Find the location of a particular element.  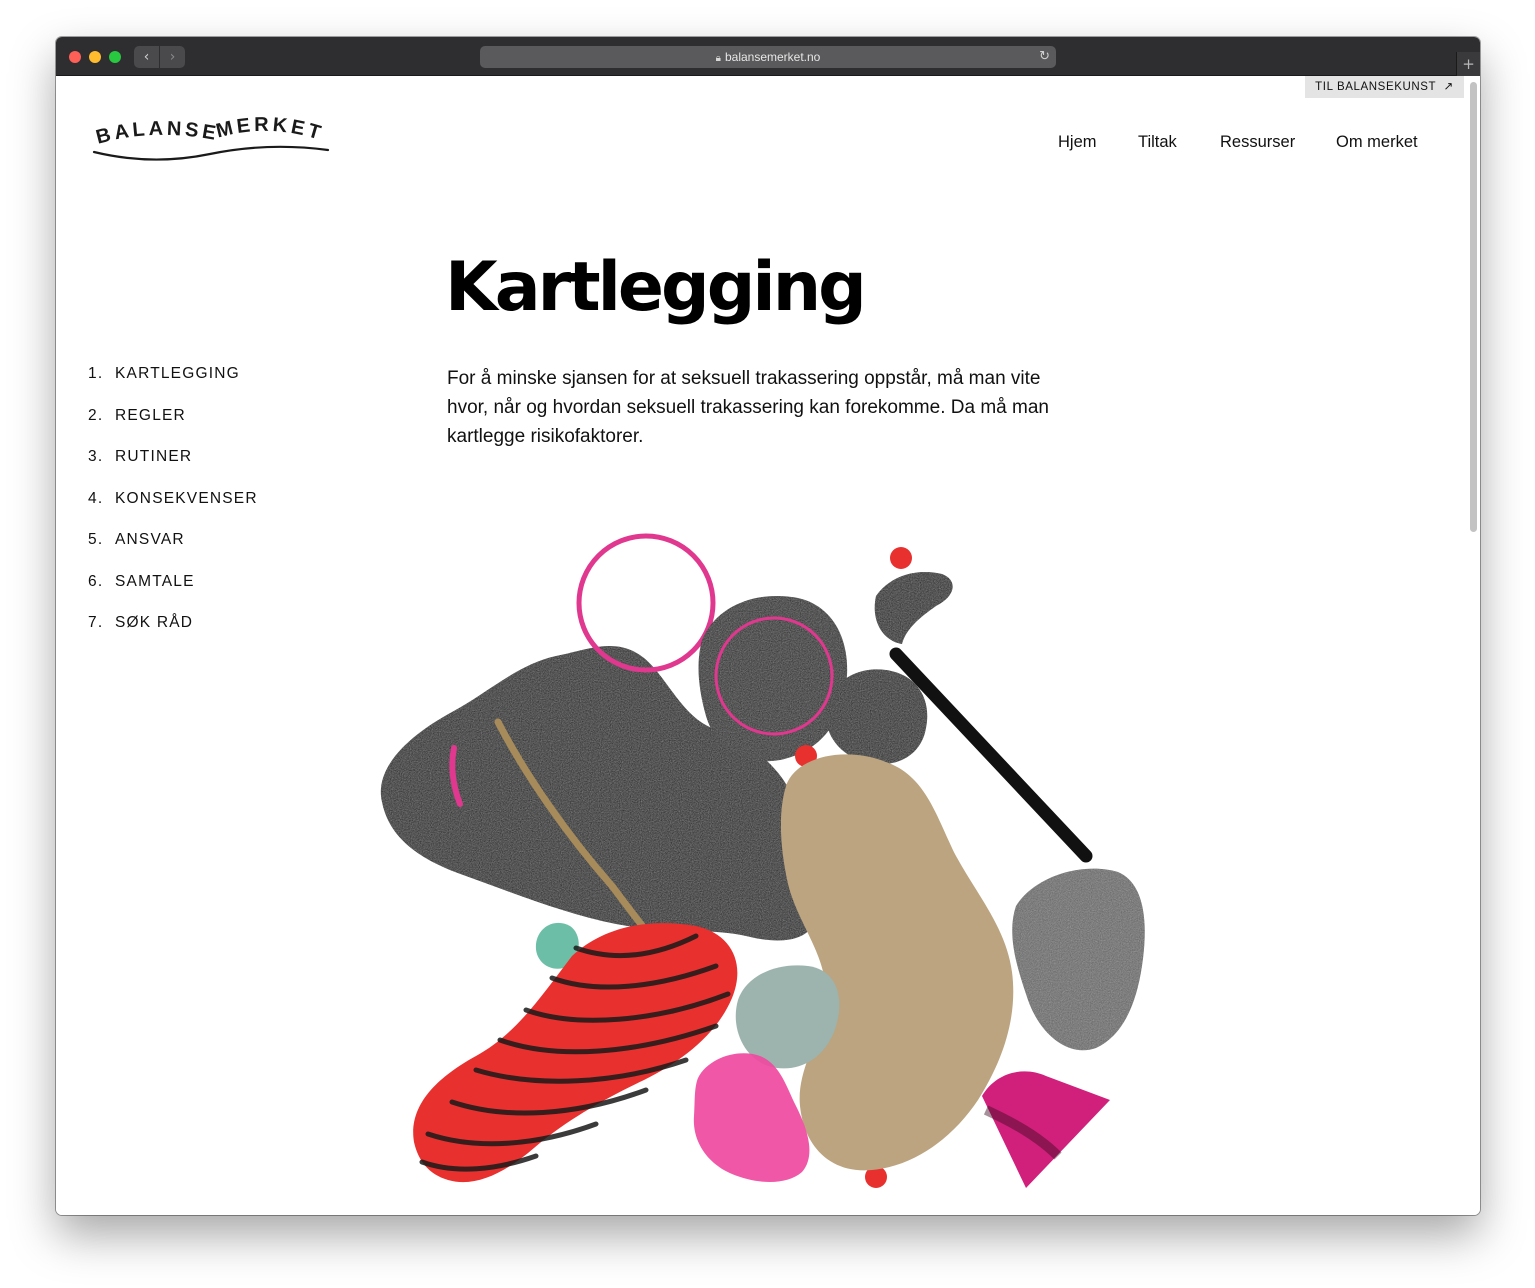

section-nav-item-konsekvenser: 4. KONSEKVENSER is located at coordinates (173, 499).